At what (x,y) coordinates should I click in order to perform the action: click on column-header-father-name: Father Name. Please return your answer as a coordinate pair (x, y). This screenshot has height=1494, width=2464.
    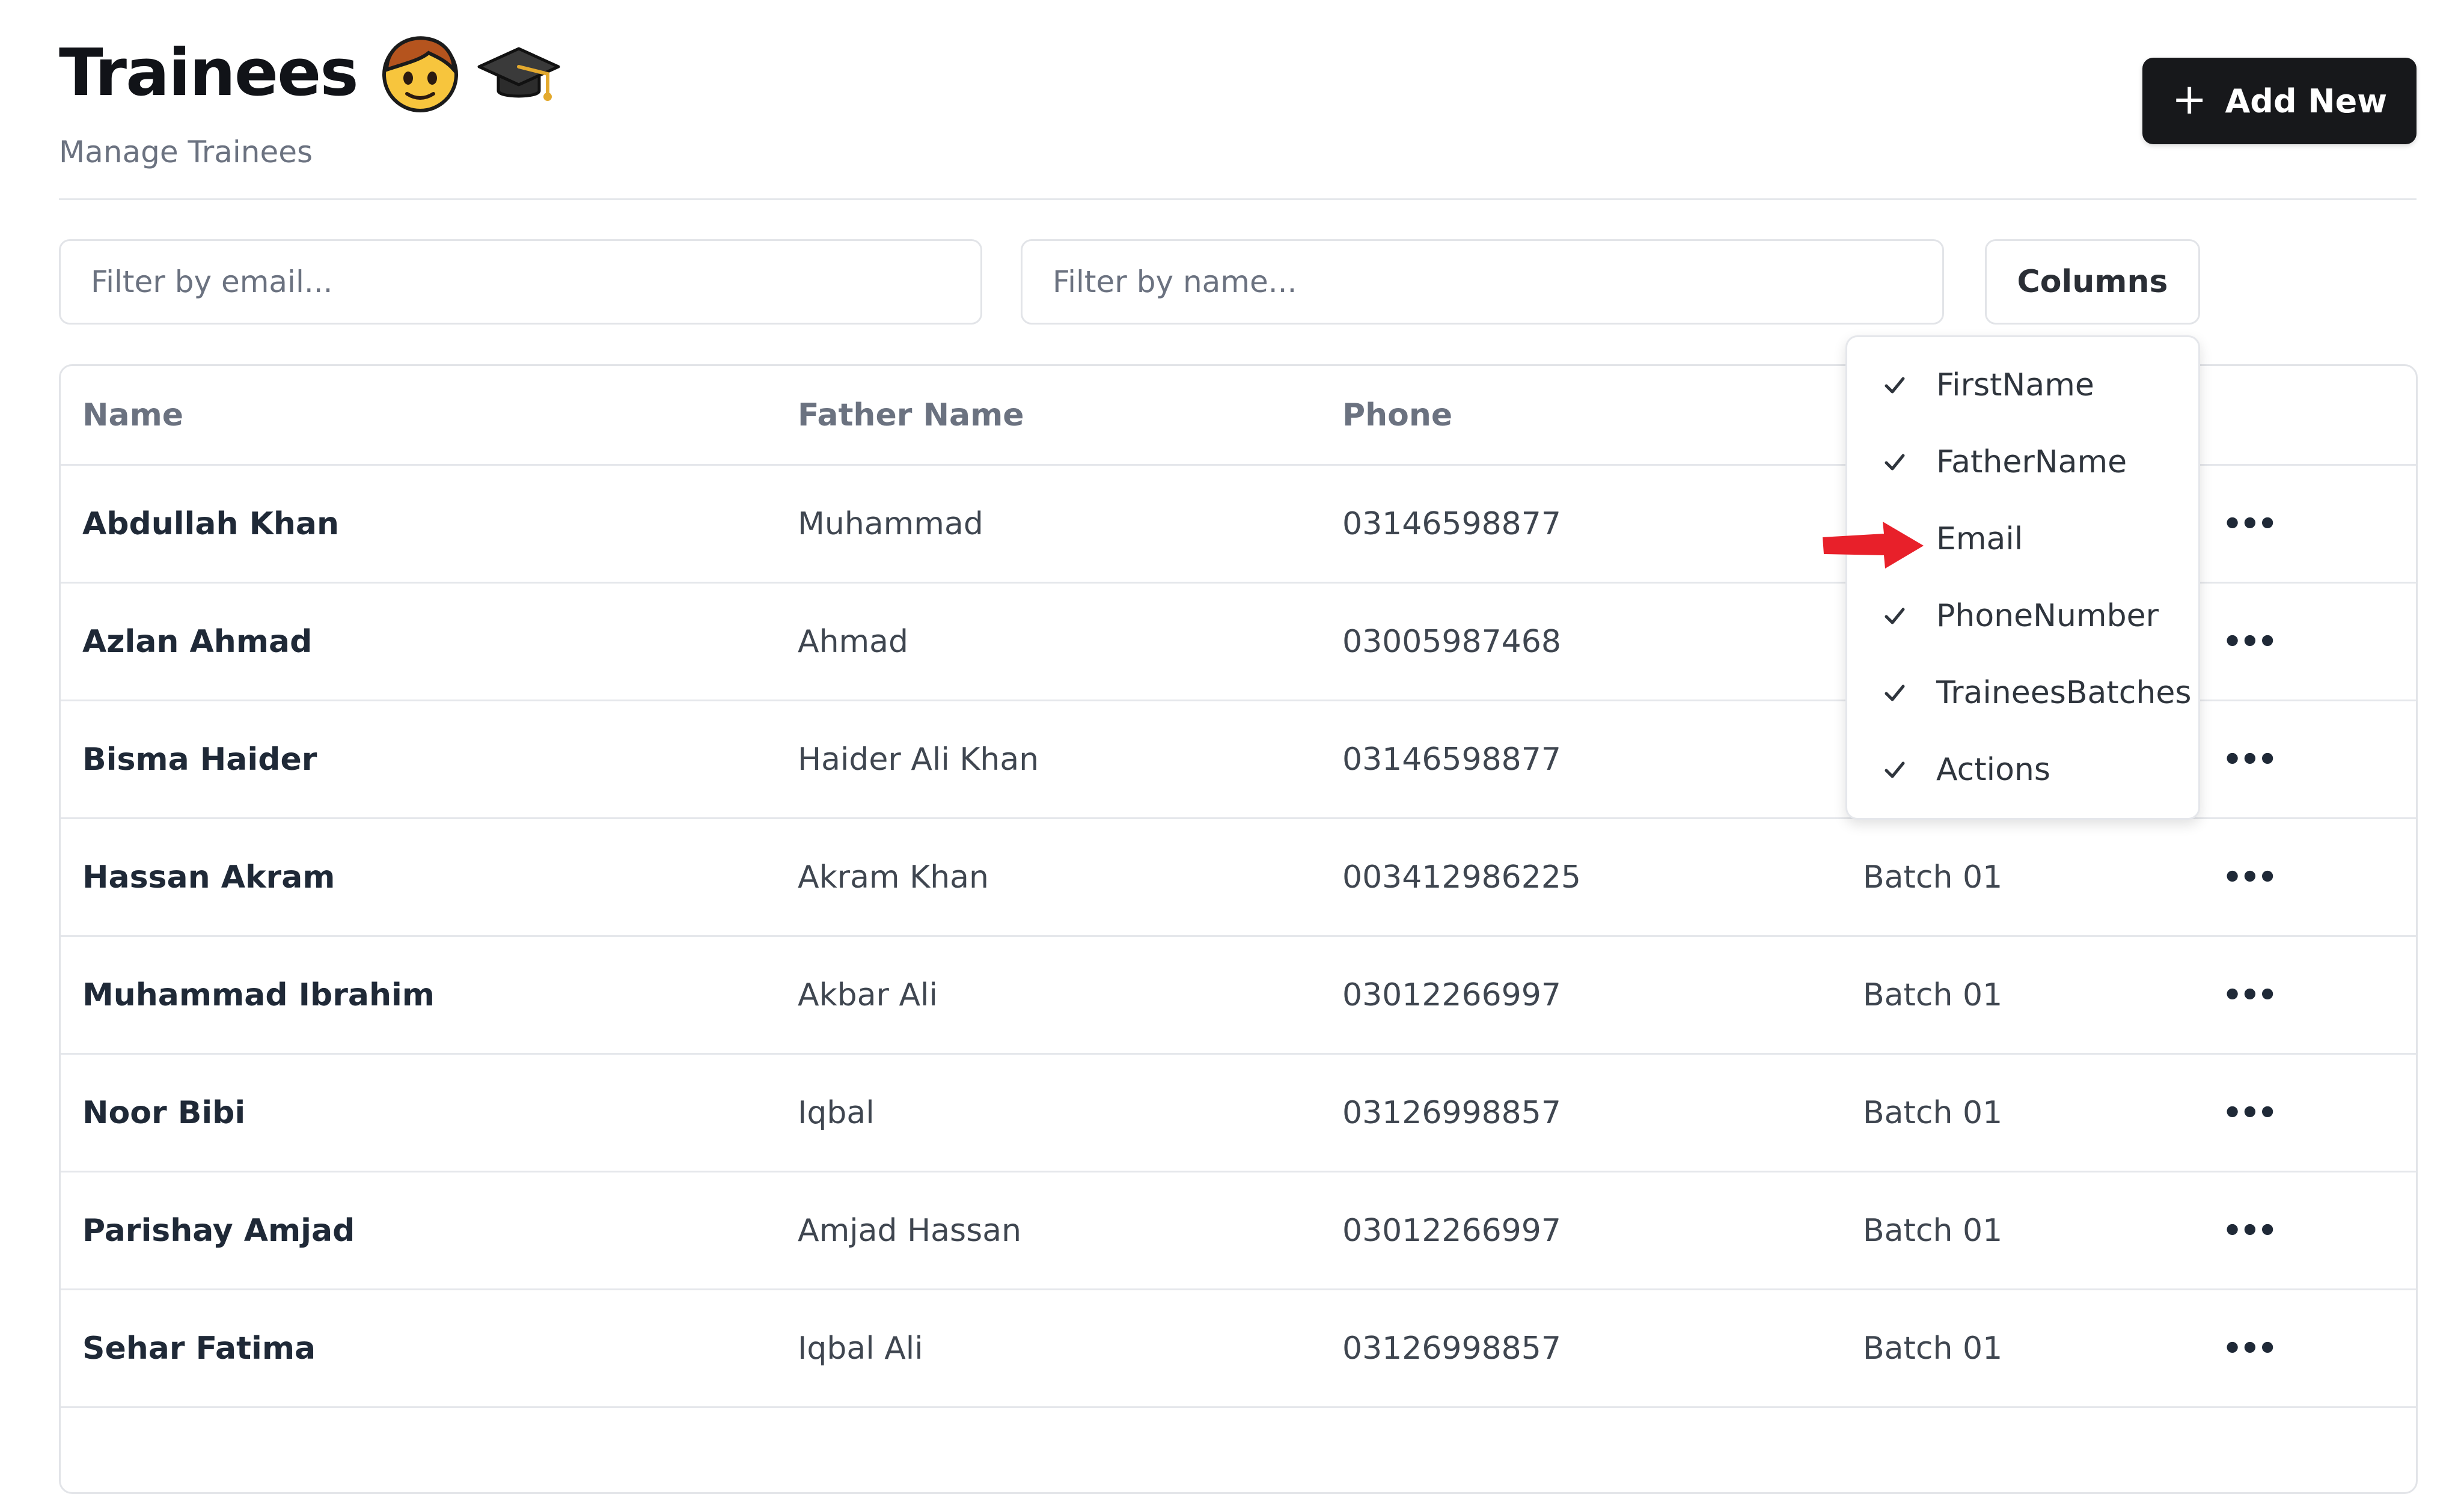
    Looking at the image, I should click on (911, 415).